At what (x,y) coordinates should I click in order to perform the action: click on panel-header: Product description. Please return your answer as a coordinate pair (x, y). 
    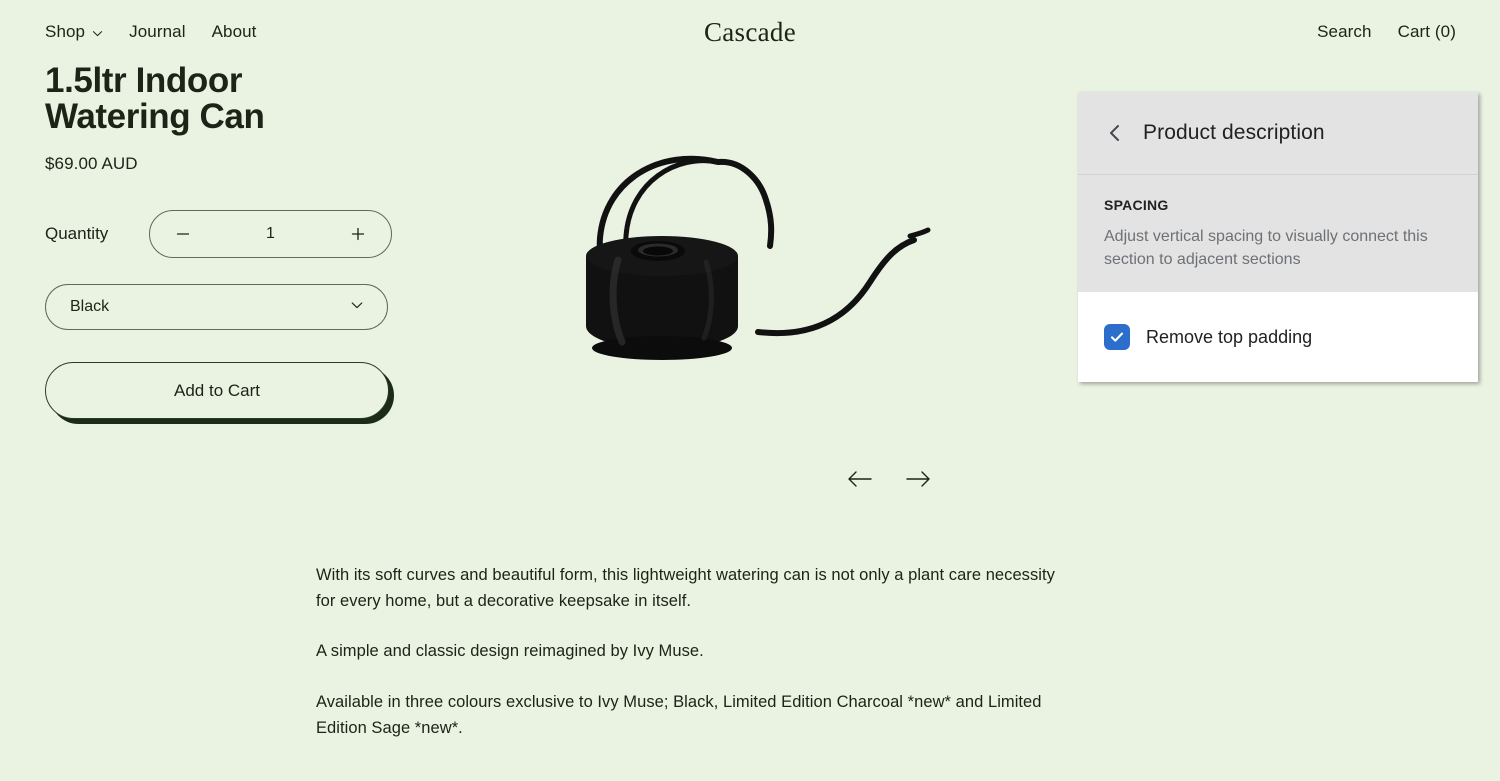
    Looking at the image, I should click on (1278, 133).